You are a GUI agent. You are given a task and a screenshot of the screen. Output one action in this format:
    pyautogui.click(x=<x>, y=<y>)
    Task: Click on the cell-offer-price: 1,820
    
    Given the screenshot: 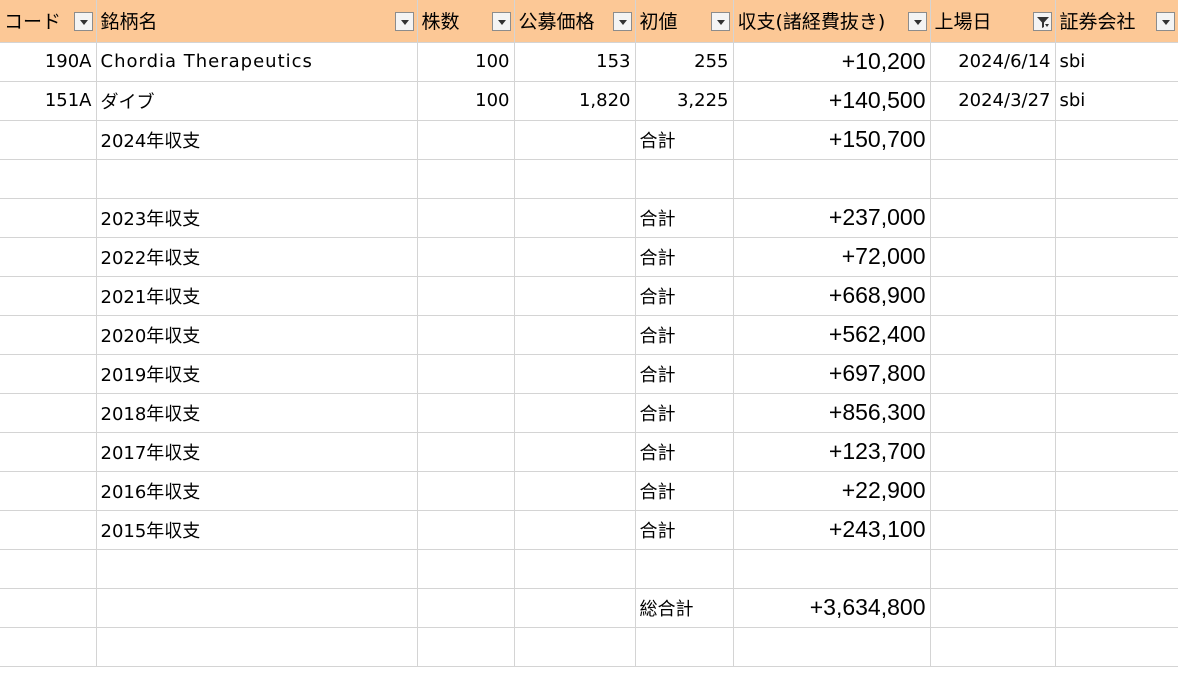 What is the action you would take?
    pyautogui.click(x=574, y=100)
    